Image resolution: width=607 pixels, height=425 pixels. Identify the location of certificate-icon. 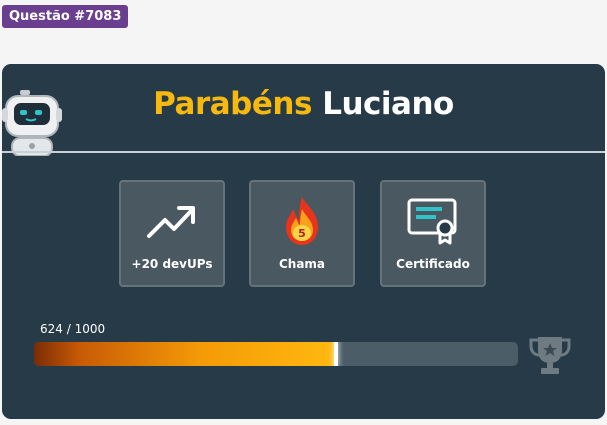
(432, 221).